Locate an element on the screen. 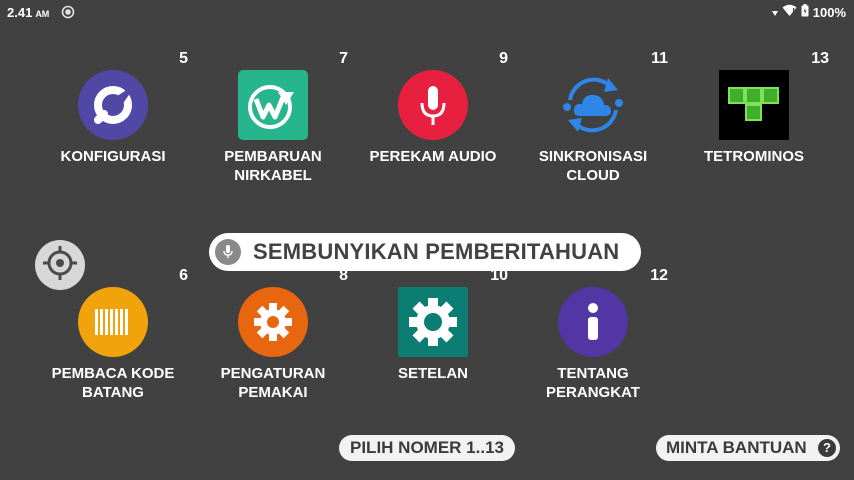 The image size is (854, 480). choose-number-label: PILIH NOMER 1..13 is located at coordinates (427, 447).